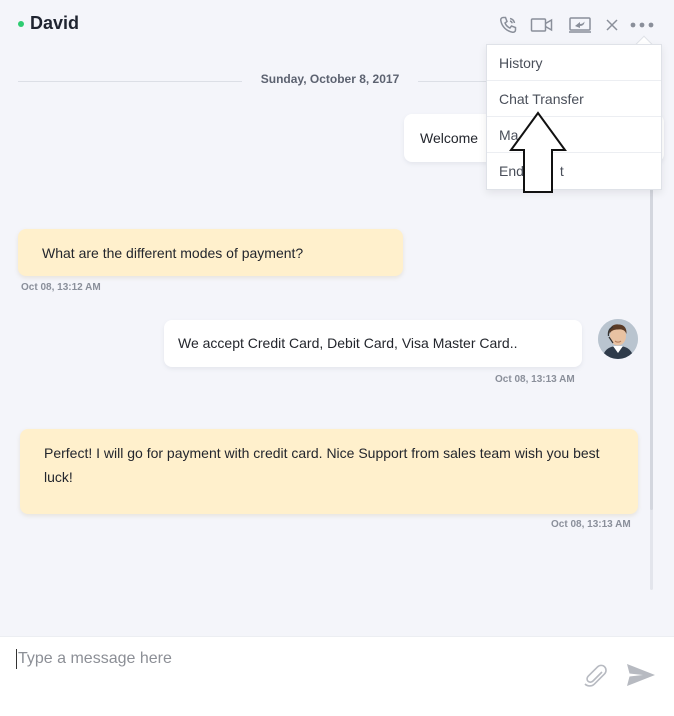 The width and height of the screenshot is (674, 716). What do you see at coordinates (642, 25) in the screenshot?
I see `more-icon` at bounding box center [642, 25].